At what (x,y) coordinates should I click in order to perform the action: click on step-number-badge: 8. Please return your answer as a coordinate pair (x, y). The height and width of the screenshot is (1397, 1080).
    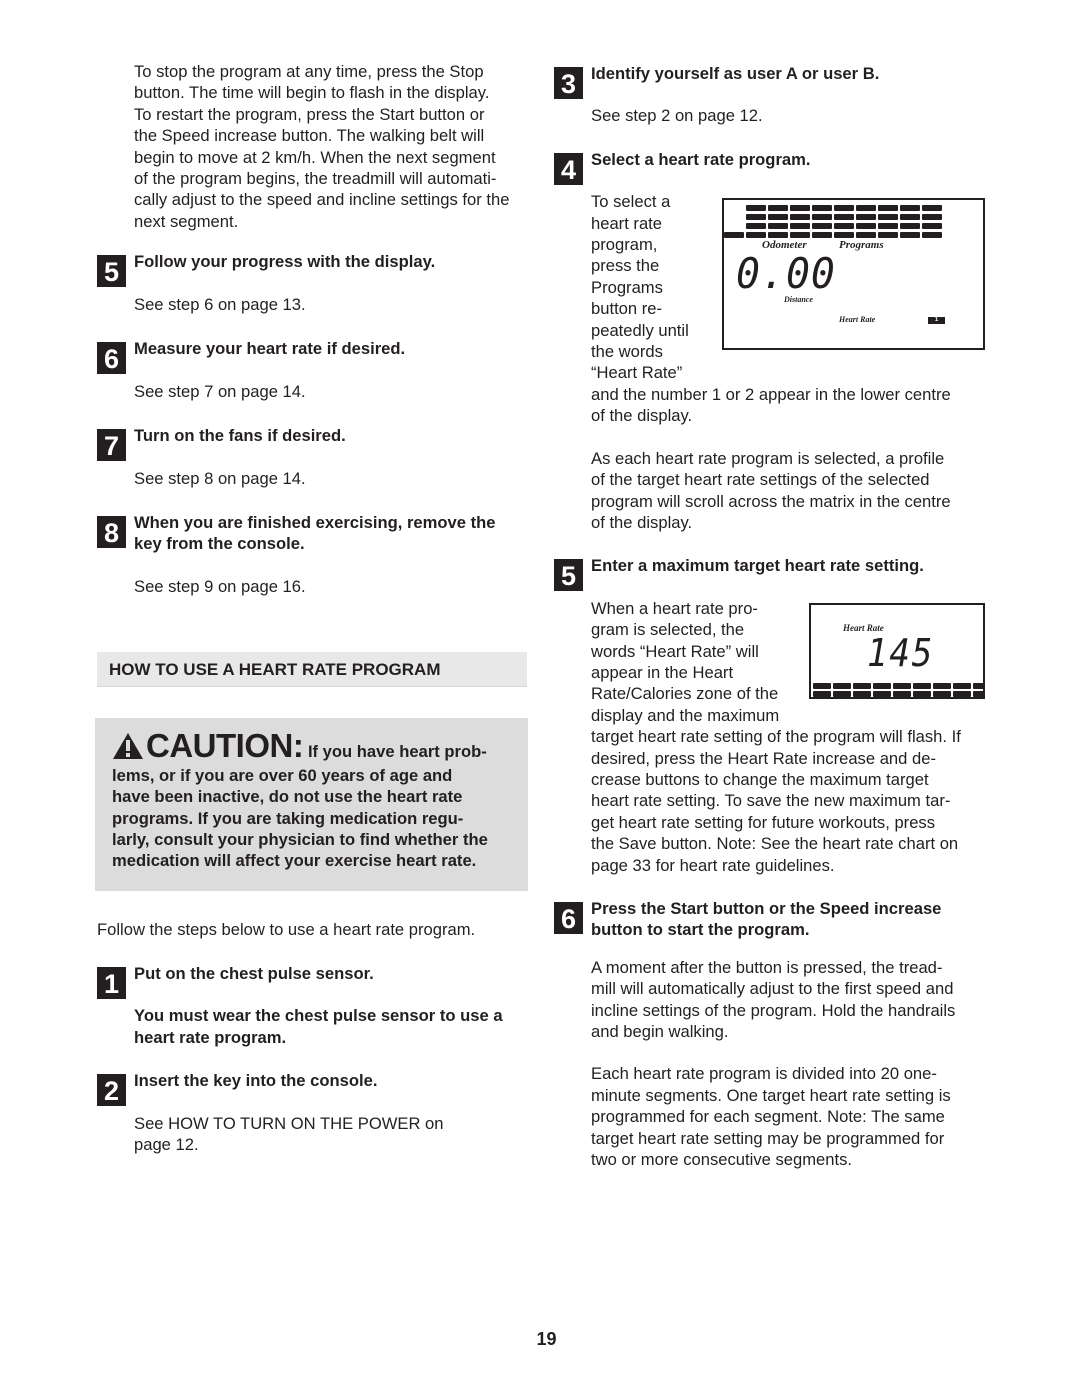
    Looking at the image, I should click on (111, 531).